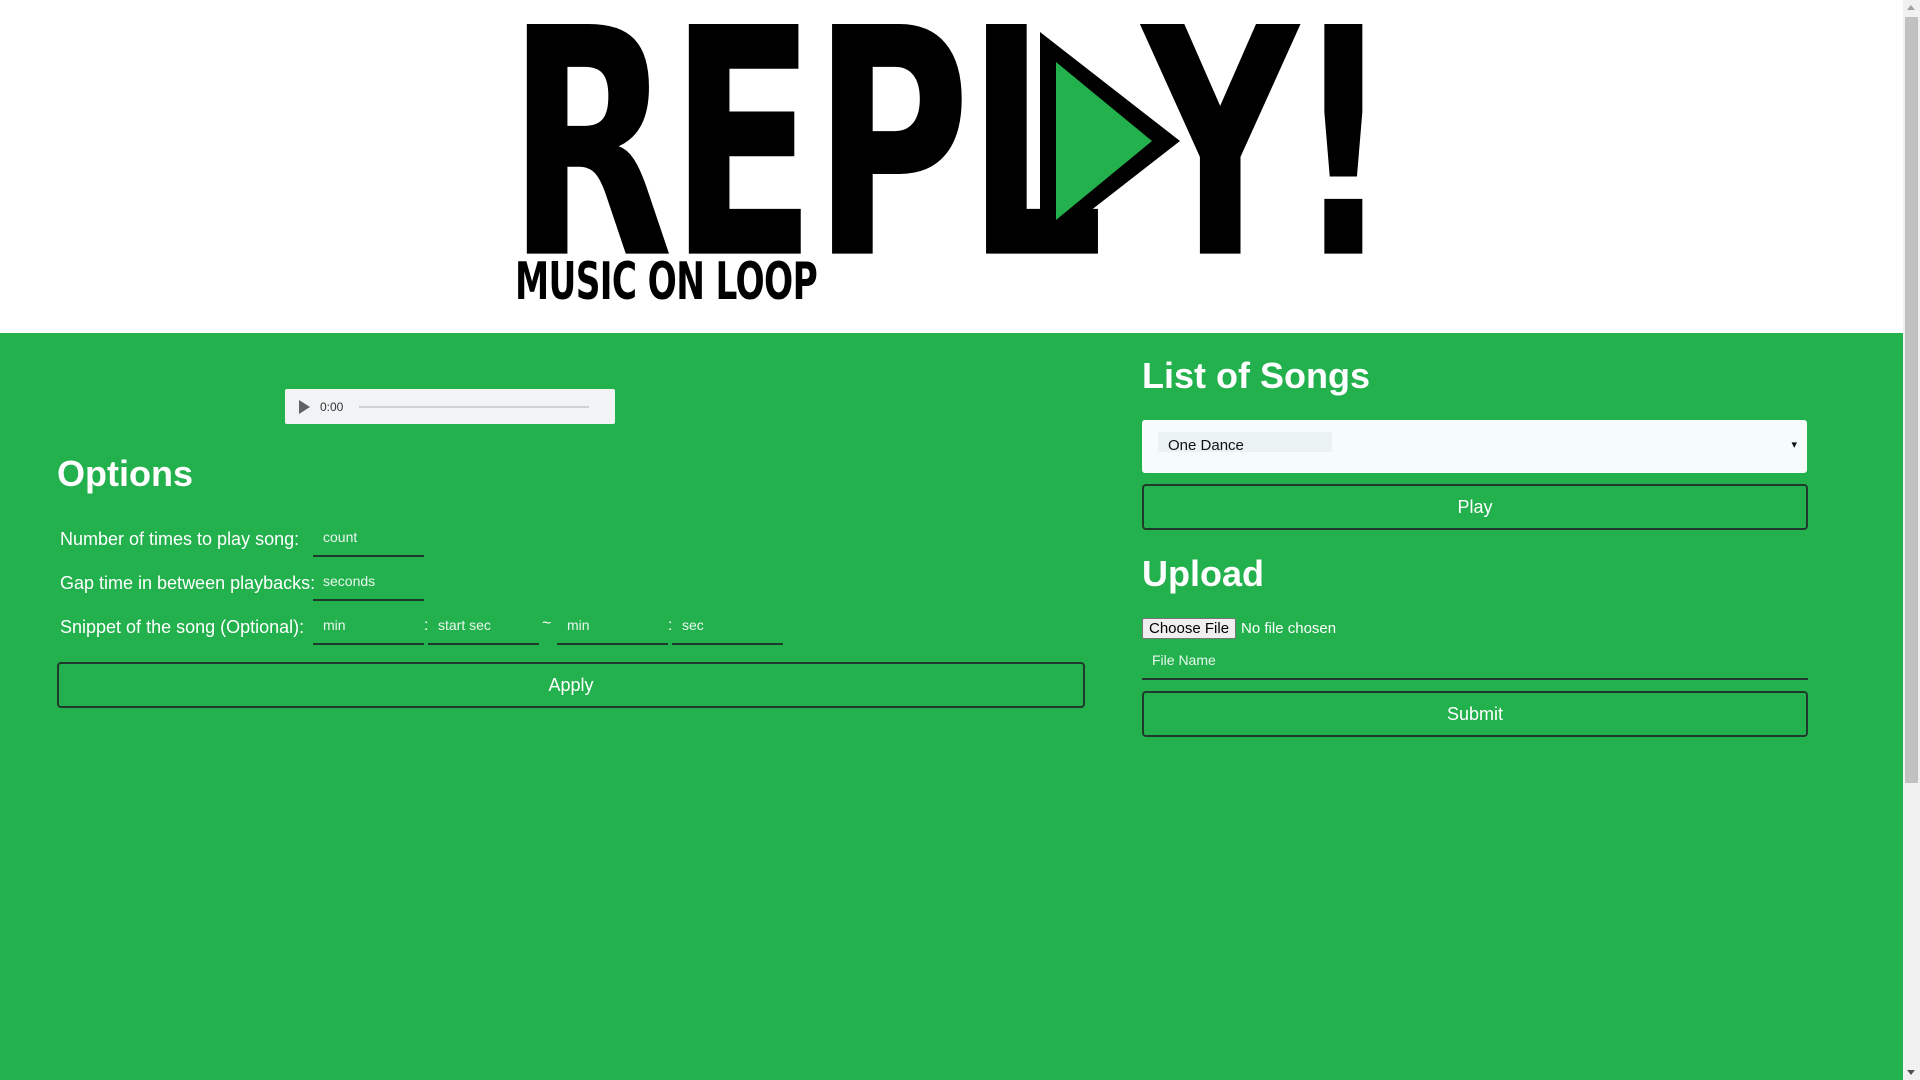 This screenshot has height=1080, width=1920. I want to click on scroll-down-icon, so click(1911, 1072).